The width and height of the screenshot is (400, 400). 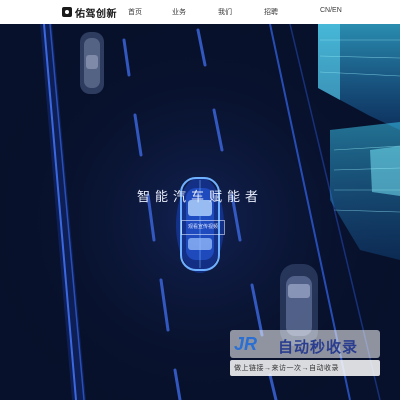 I want to click on watermark-banner: JR 自动秒收录, so click(x=305, y=344).